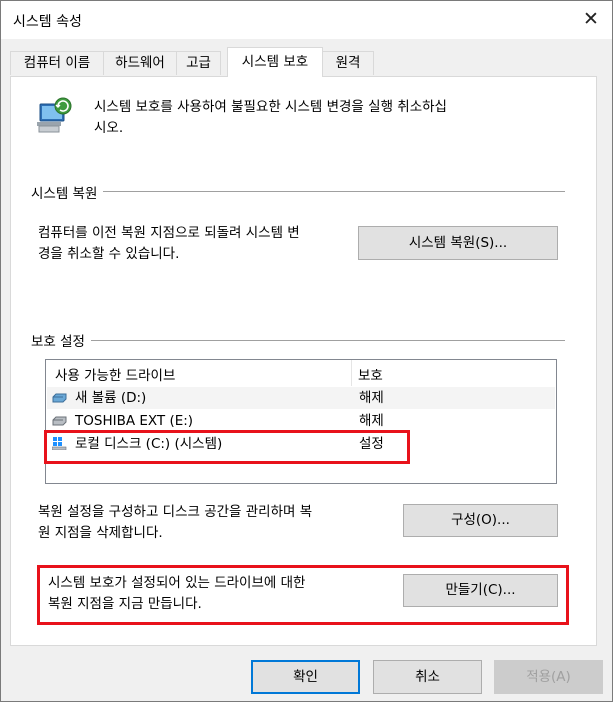  What do you see at coordinates (177, 583) in the screenshot?
I see `create-description-line-1: 시스템 보호가 설정되어 있는 드라이브에 대한` at bounding box center [177, 583].